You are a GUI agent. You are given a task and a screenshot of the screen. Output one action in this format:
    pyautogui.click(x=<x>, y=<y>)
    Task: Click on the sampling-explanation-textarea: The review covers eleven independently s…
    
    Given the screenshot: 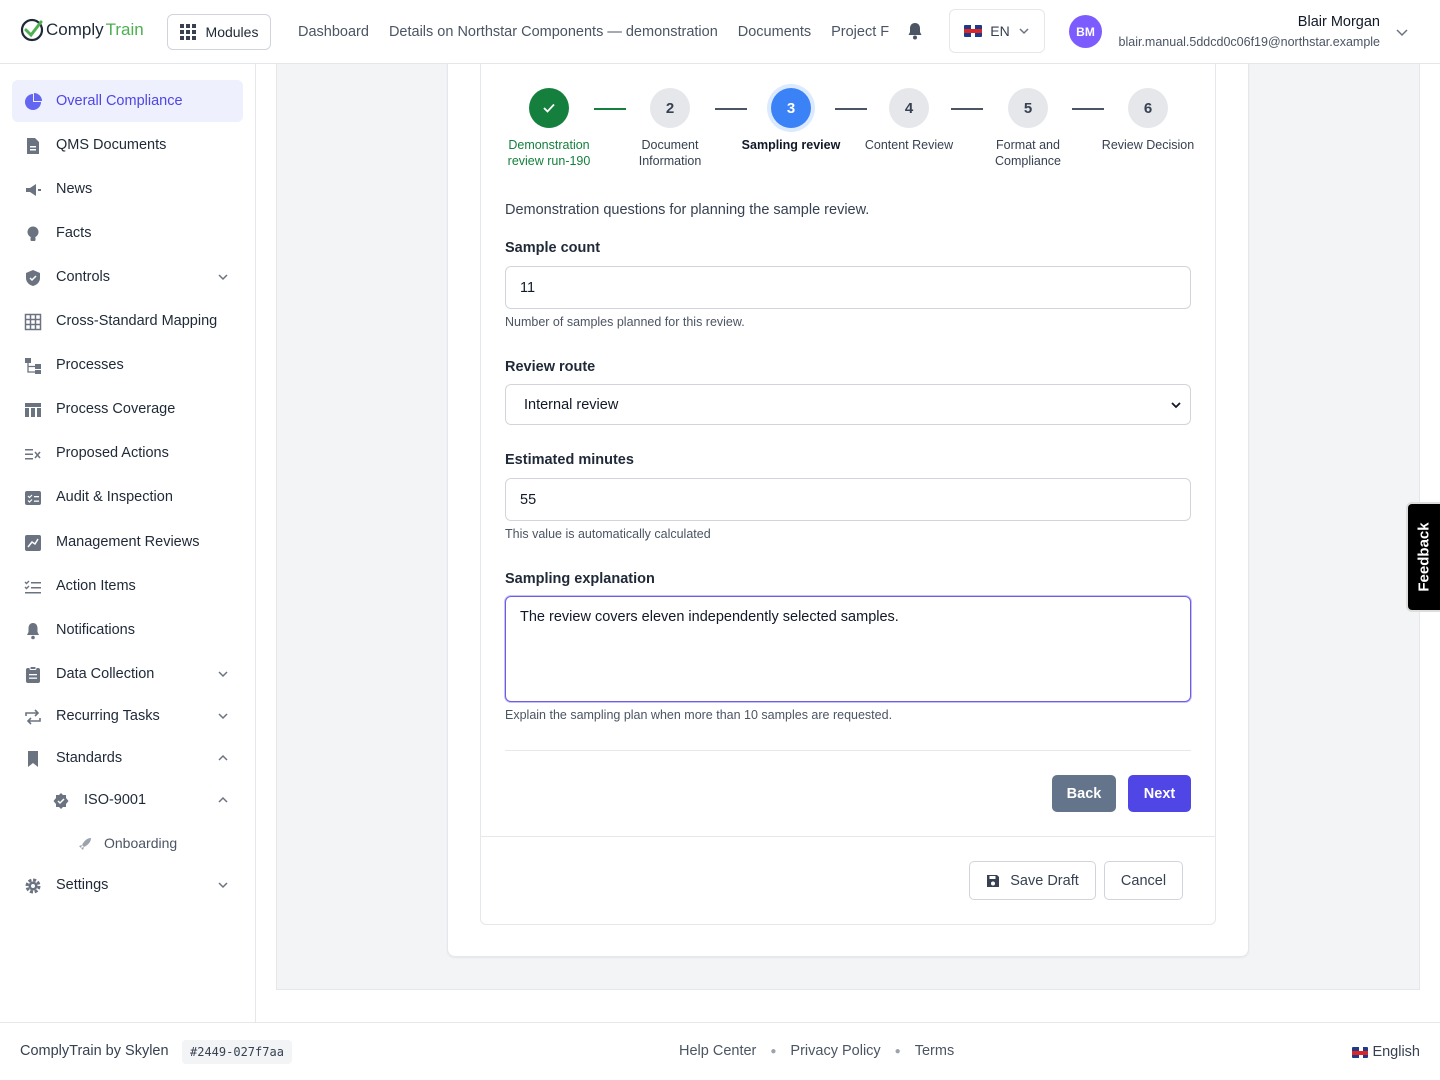 What is the action you would take?
    pyautogui.click(x=848, y=649)
    